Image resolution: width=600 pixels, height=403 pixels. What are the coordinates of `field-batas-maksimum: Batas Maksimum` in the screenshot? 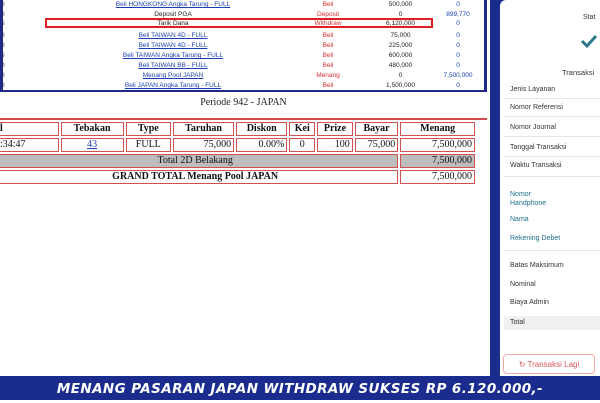 It's located at (537, 265).